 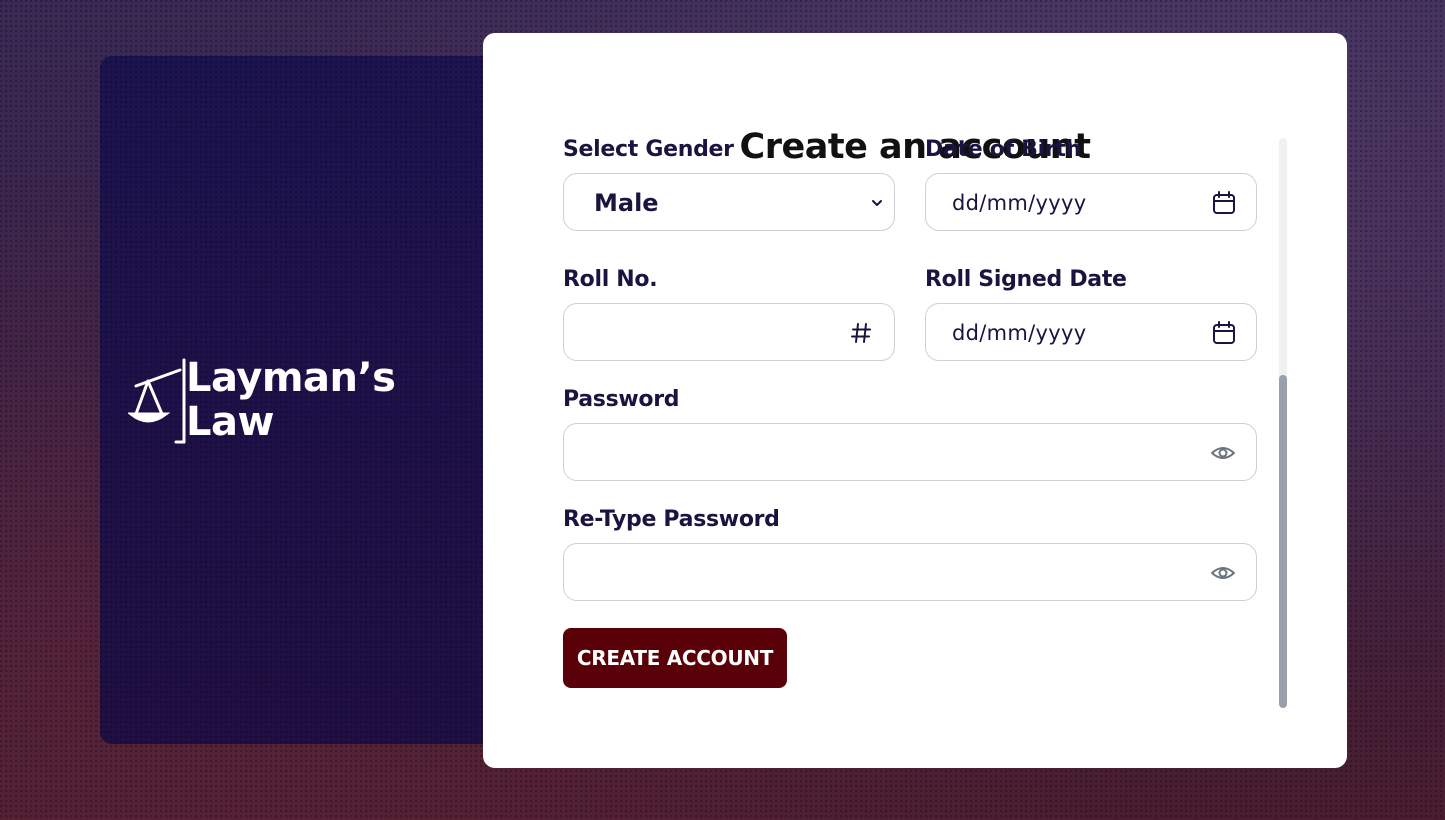 What do you see at coordinates (729, 332) in the screenshot?
I see `roll-no-input` at bounding box center [729, 332].